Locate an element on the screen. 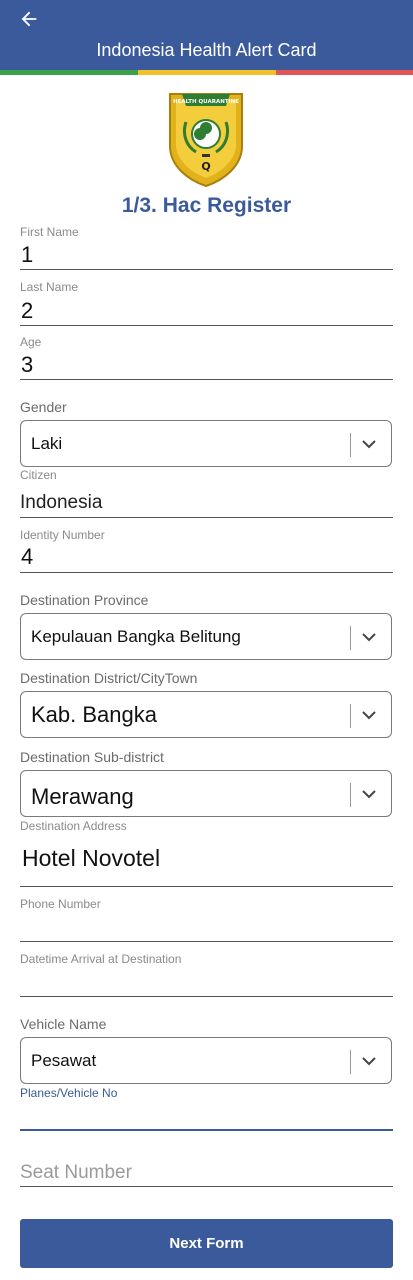 The height and width of the screenshot is (1280, 413). phone-number-label: Phone Number is located at coordinates (60, 904).